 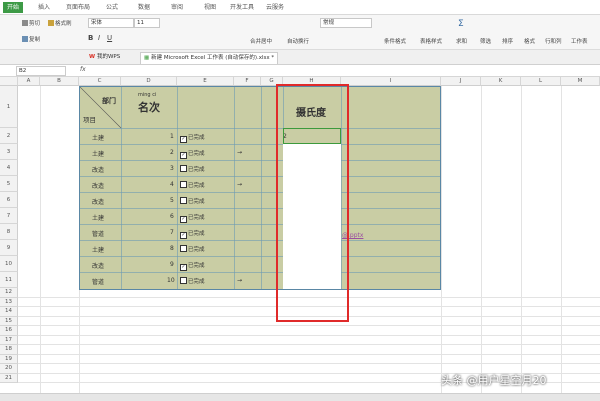 I want to click on row-header: 20, so click(x=9, y=369).